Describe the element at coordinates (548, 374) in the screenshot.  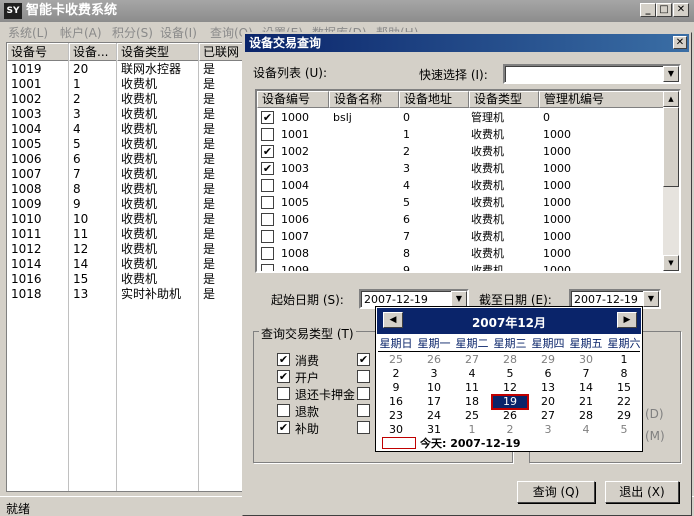
I see `calendar-day: 6` at that location.